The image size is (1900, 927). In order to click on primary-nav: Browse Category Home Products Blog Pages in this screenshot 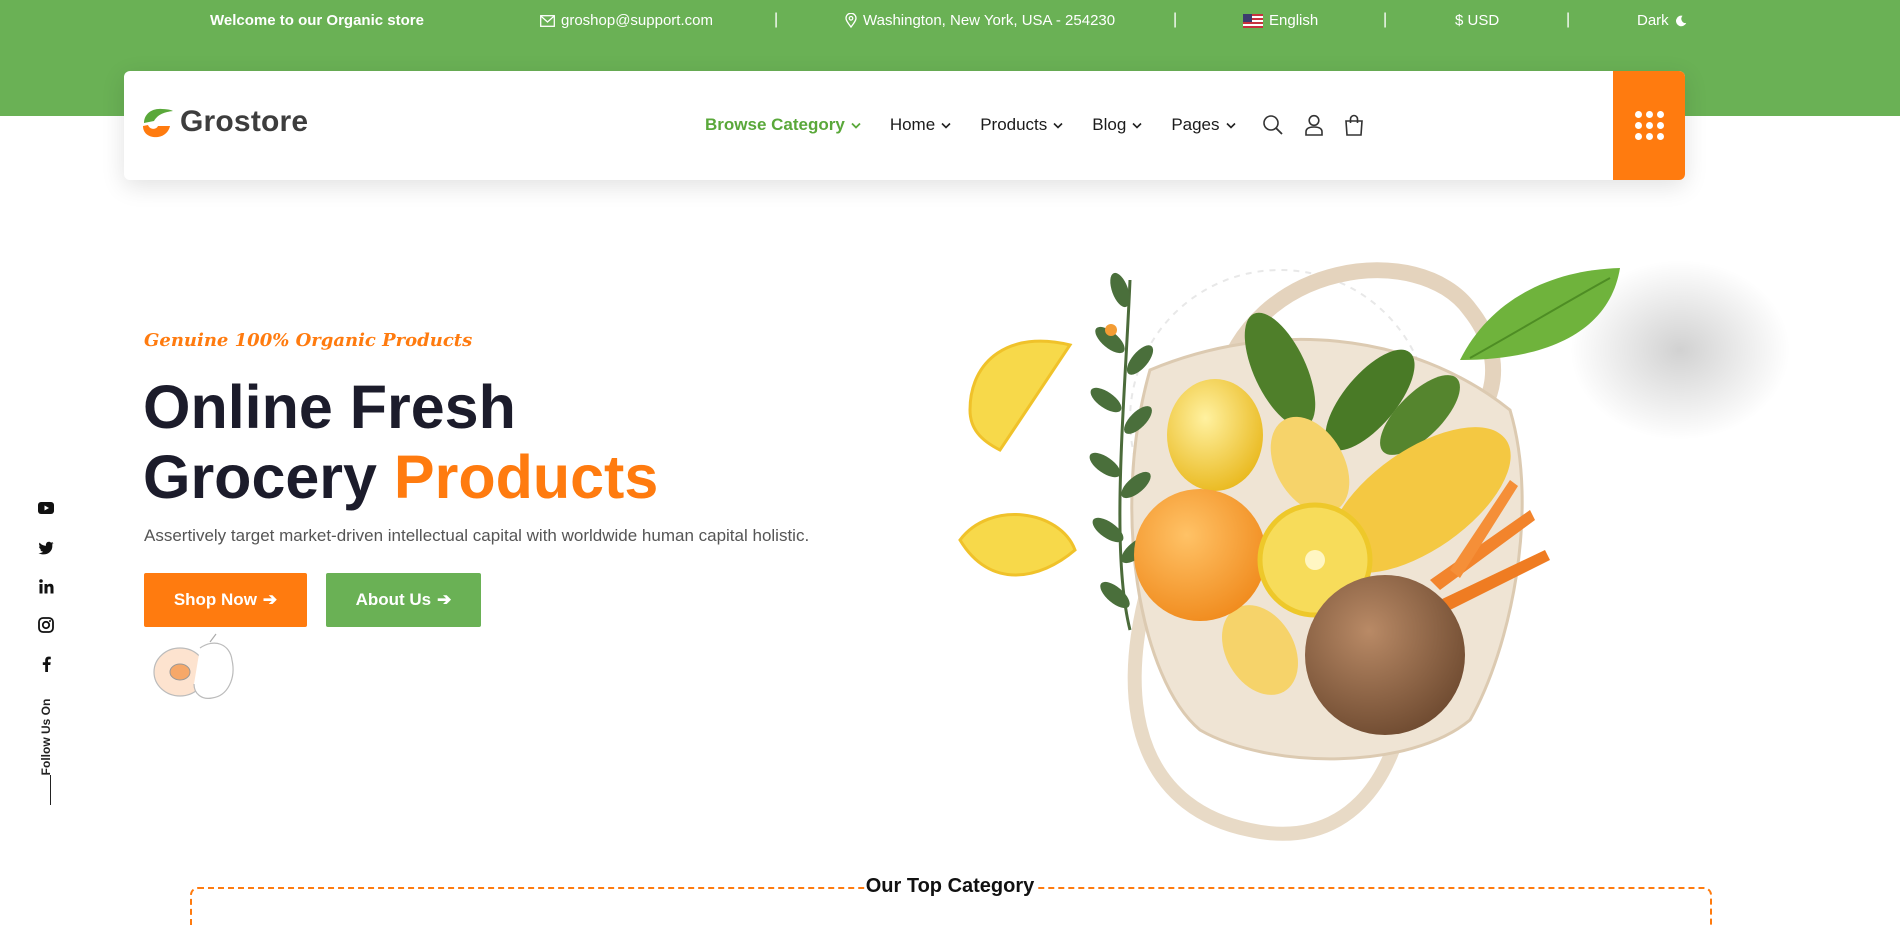, I will do `click(1044, 125)`.